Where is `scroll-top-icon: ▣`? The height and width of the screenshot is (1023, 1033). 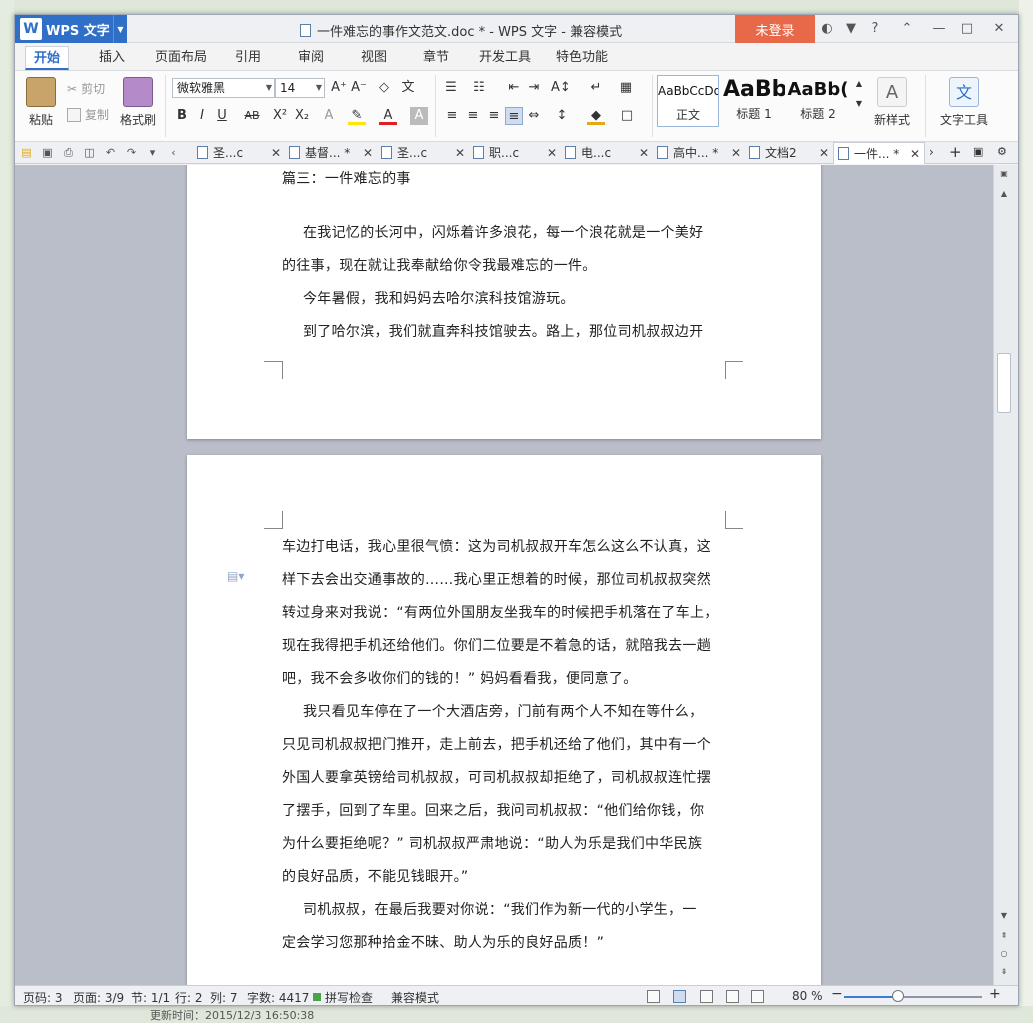
scroll-top-icon: ▣ is located at coordinates (1004, 174).